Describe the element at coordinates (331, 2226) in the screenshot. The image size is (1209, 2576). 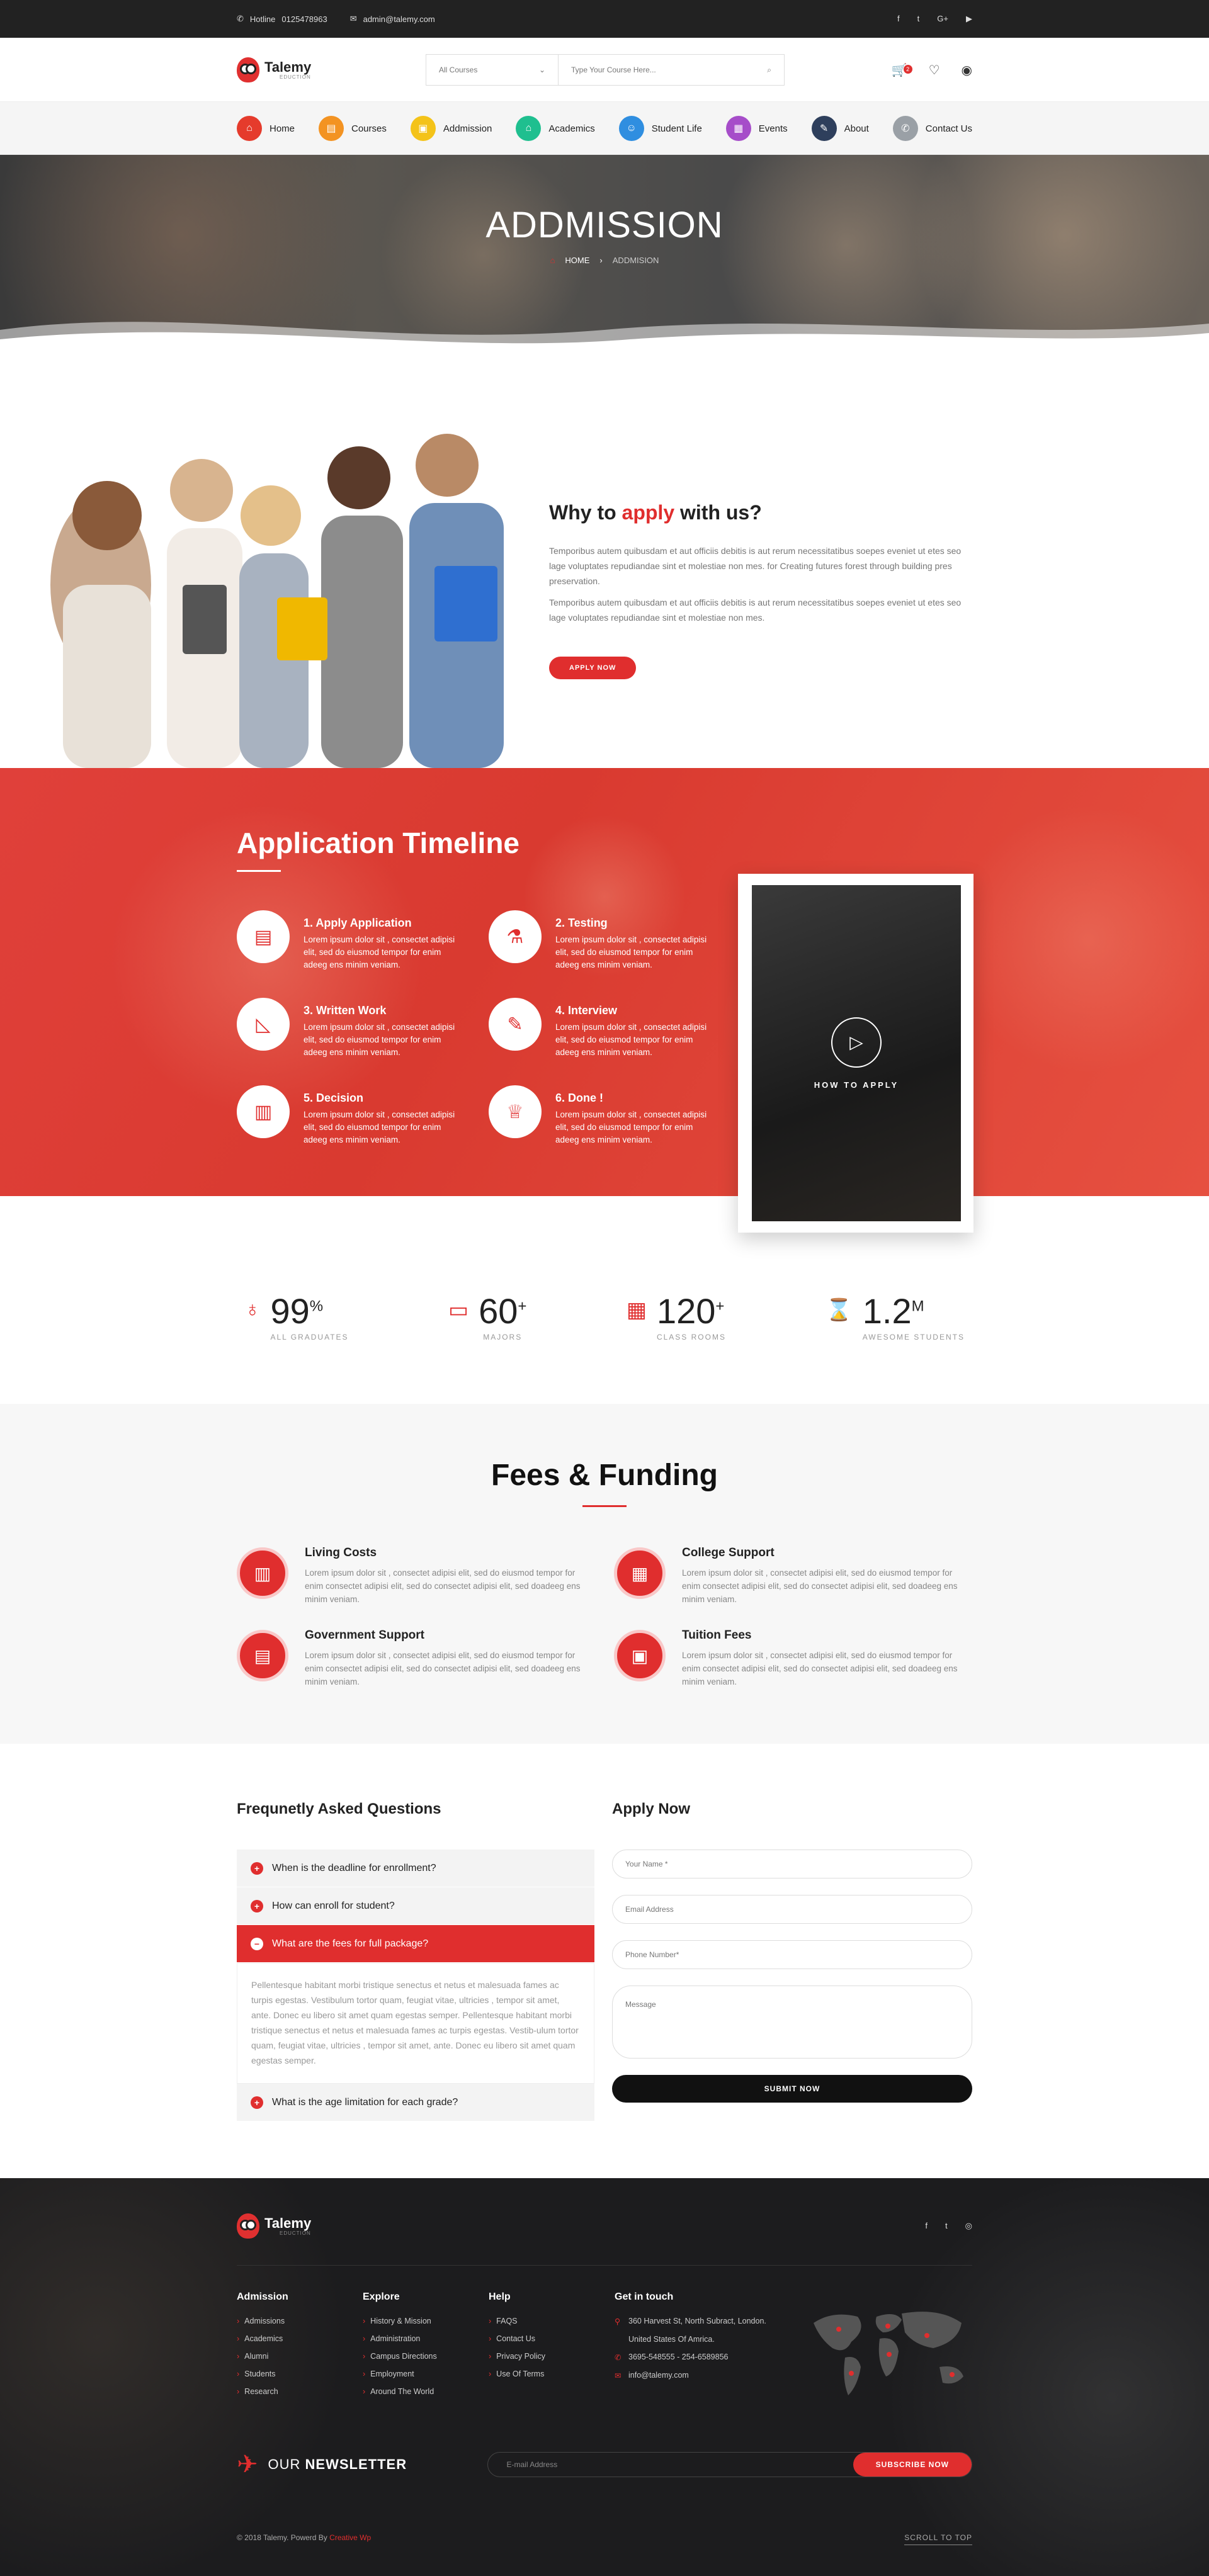
I see `footer-logo: Talemy EDUCTION` at that location.